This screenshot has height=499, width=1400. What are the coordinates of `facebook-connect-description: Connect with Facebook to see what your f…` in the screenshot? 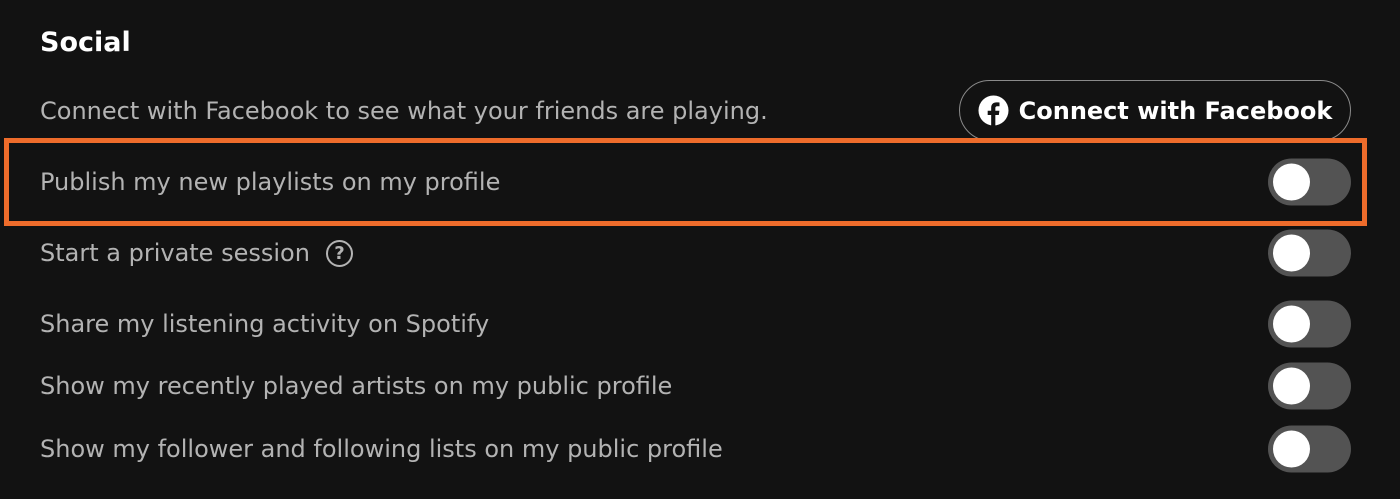 It's located at (404, 111).